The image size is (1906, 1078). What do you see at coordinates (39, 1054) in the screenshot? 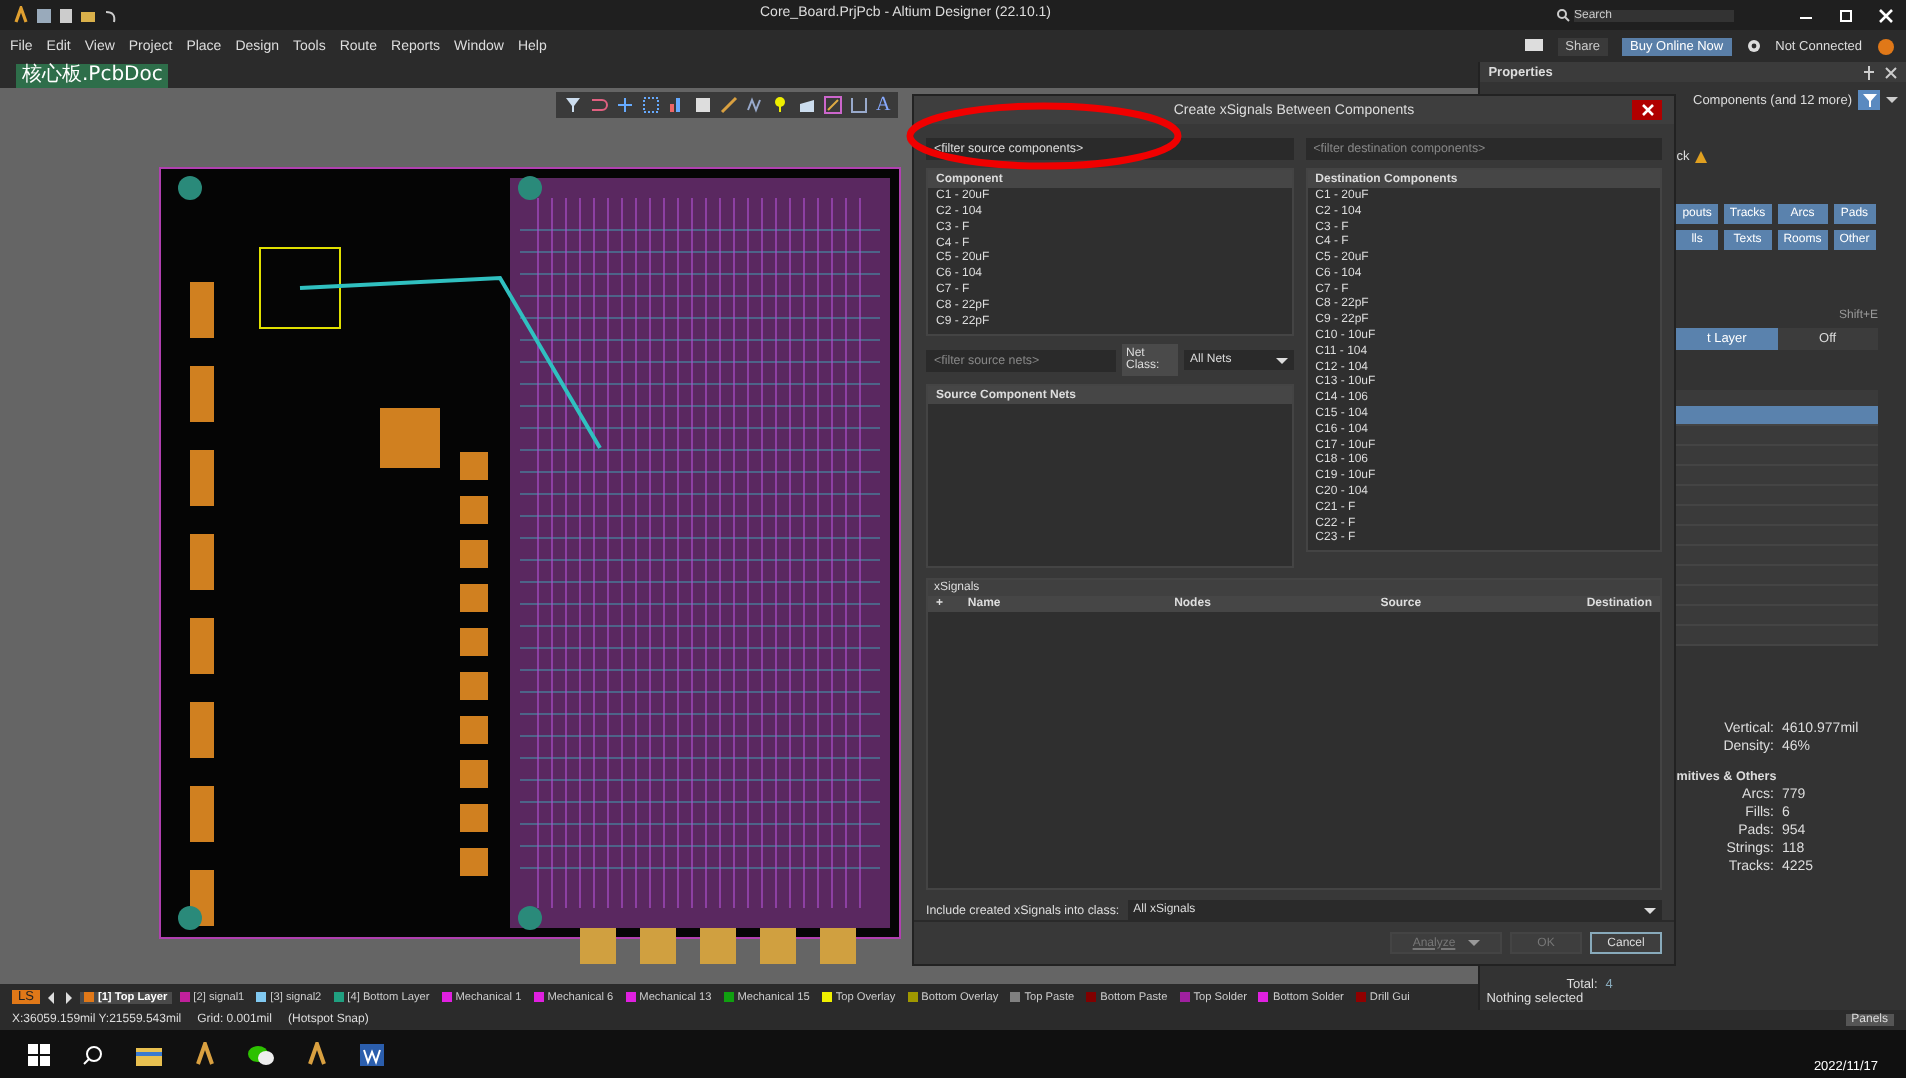
I see `windows-start-icon` at bounding box center [39, 1054].